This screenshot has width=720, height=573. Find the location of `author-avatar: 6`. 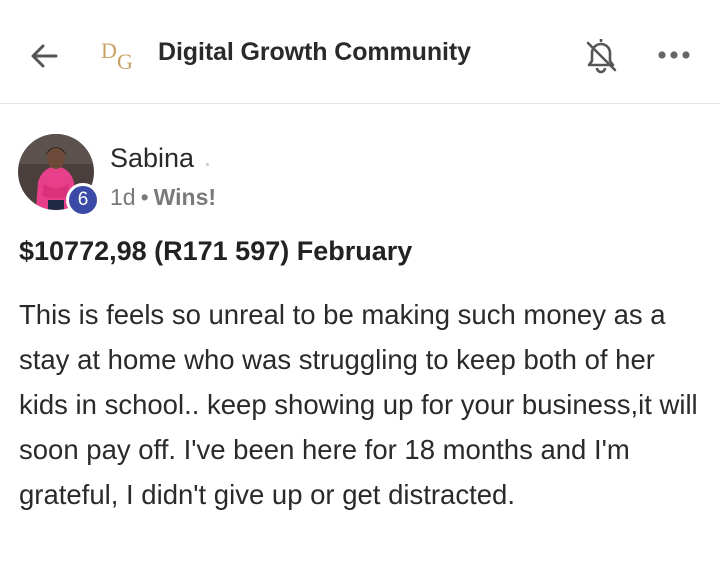

author-avatar: 6 is located at coordinates (59, 175).